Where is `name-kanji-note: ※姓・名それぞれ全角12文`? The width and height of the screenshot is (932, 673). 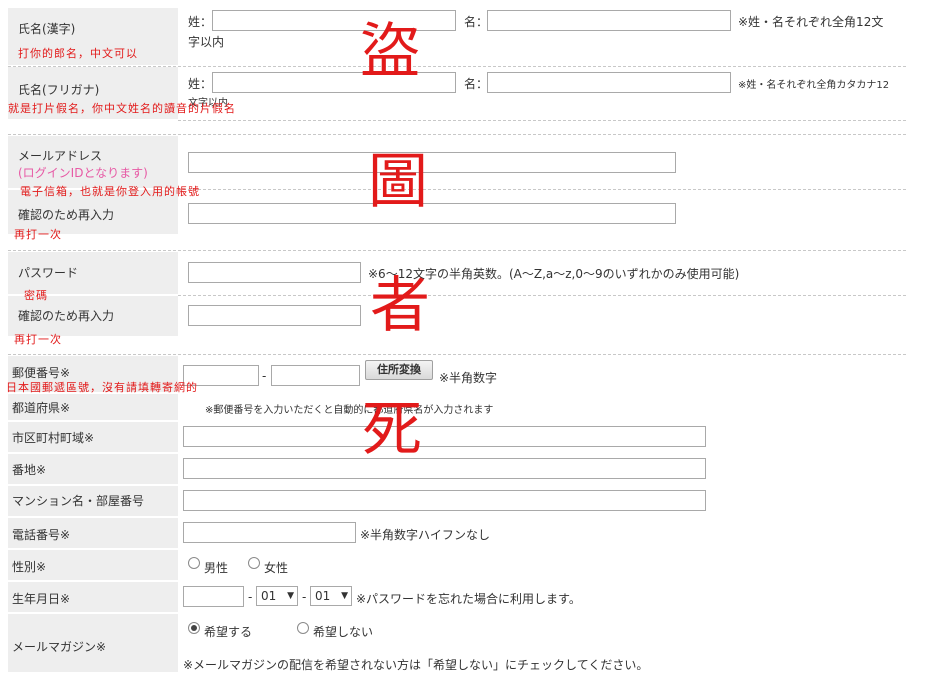 name-kanji-note: ※姓・名それぞれ全角12文 is located at coordinates (811, 22).